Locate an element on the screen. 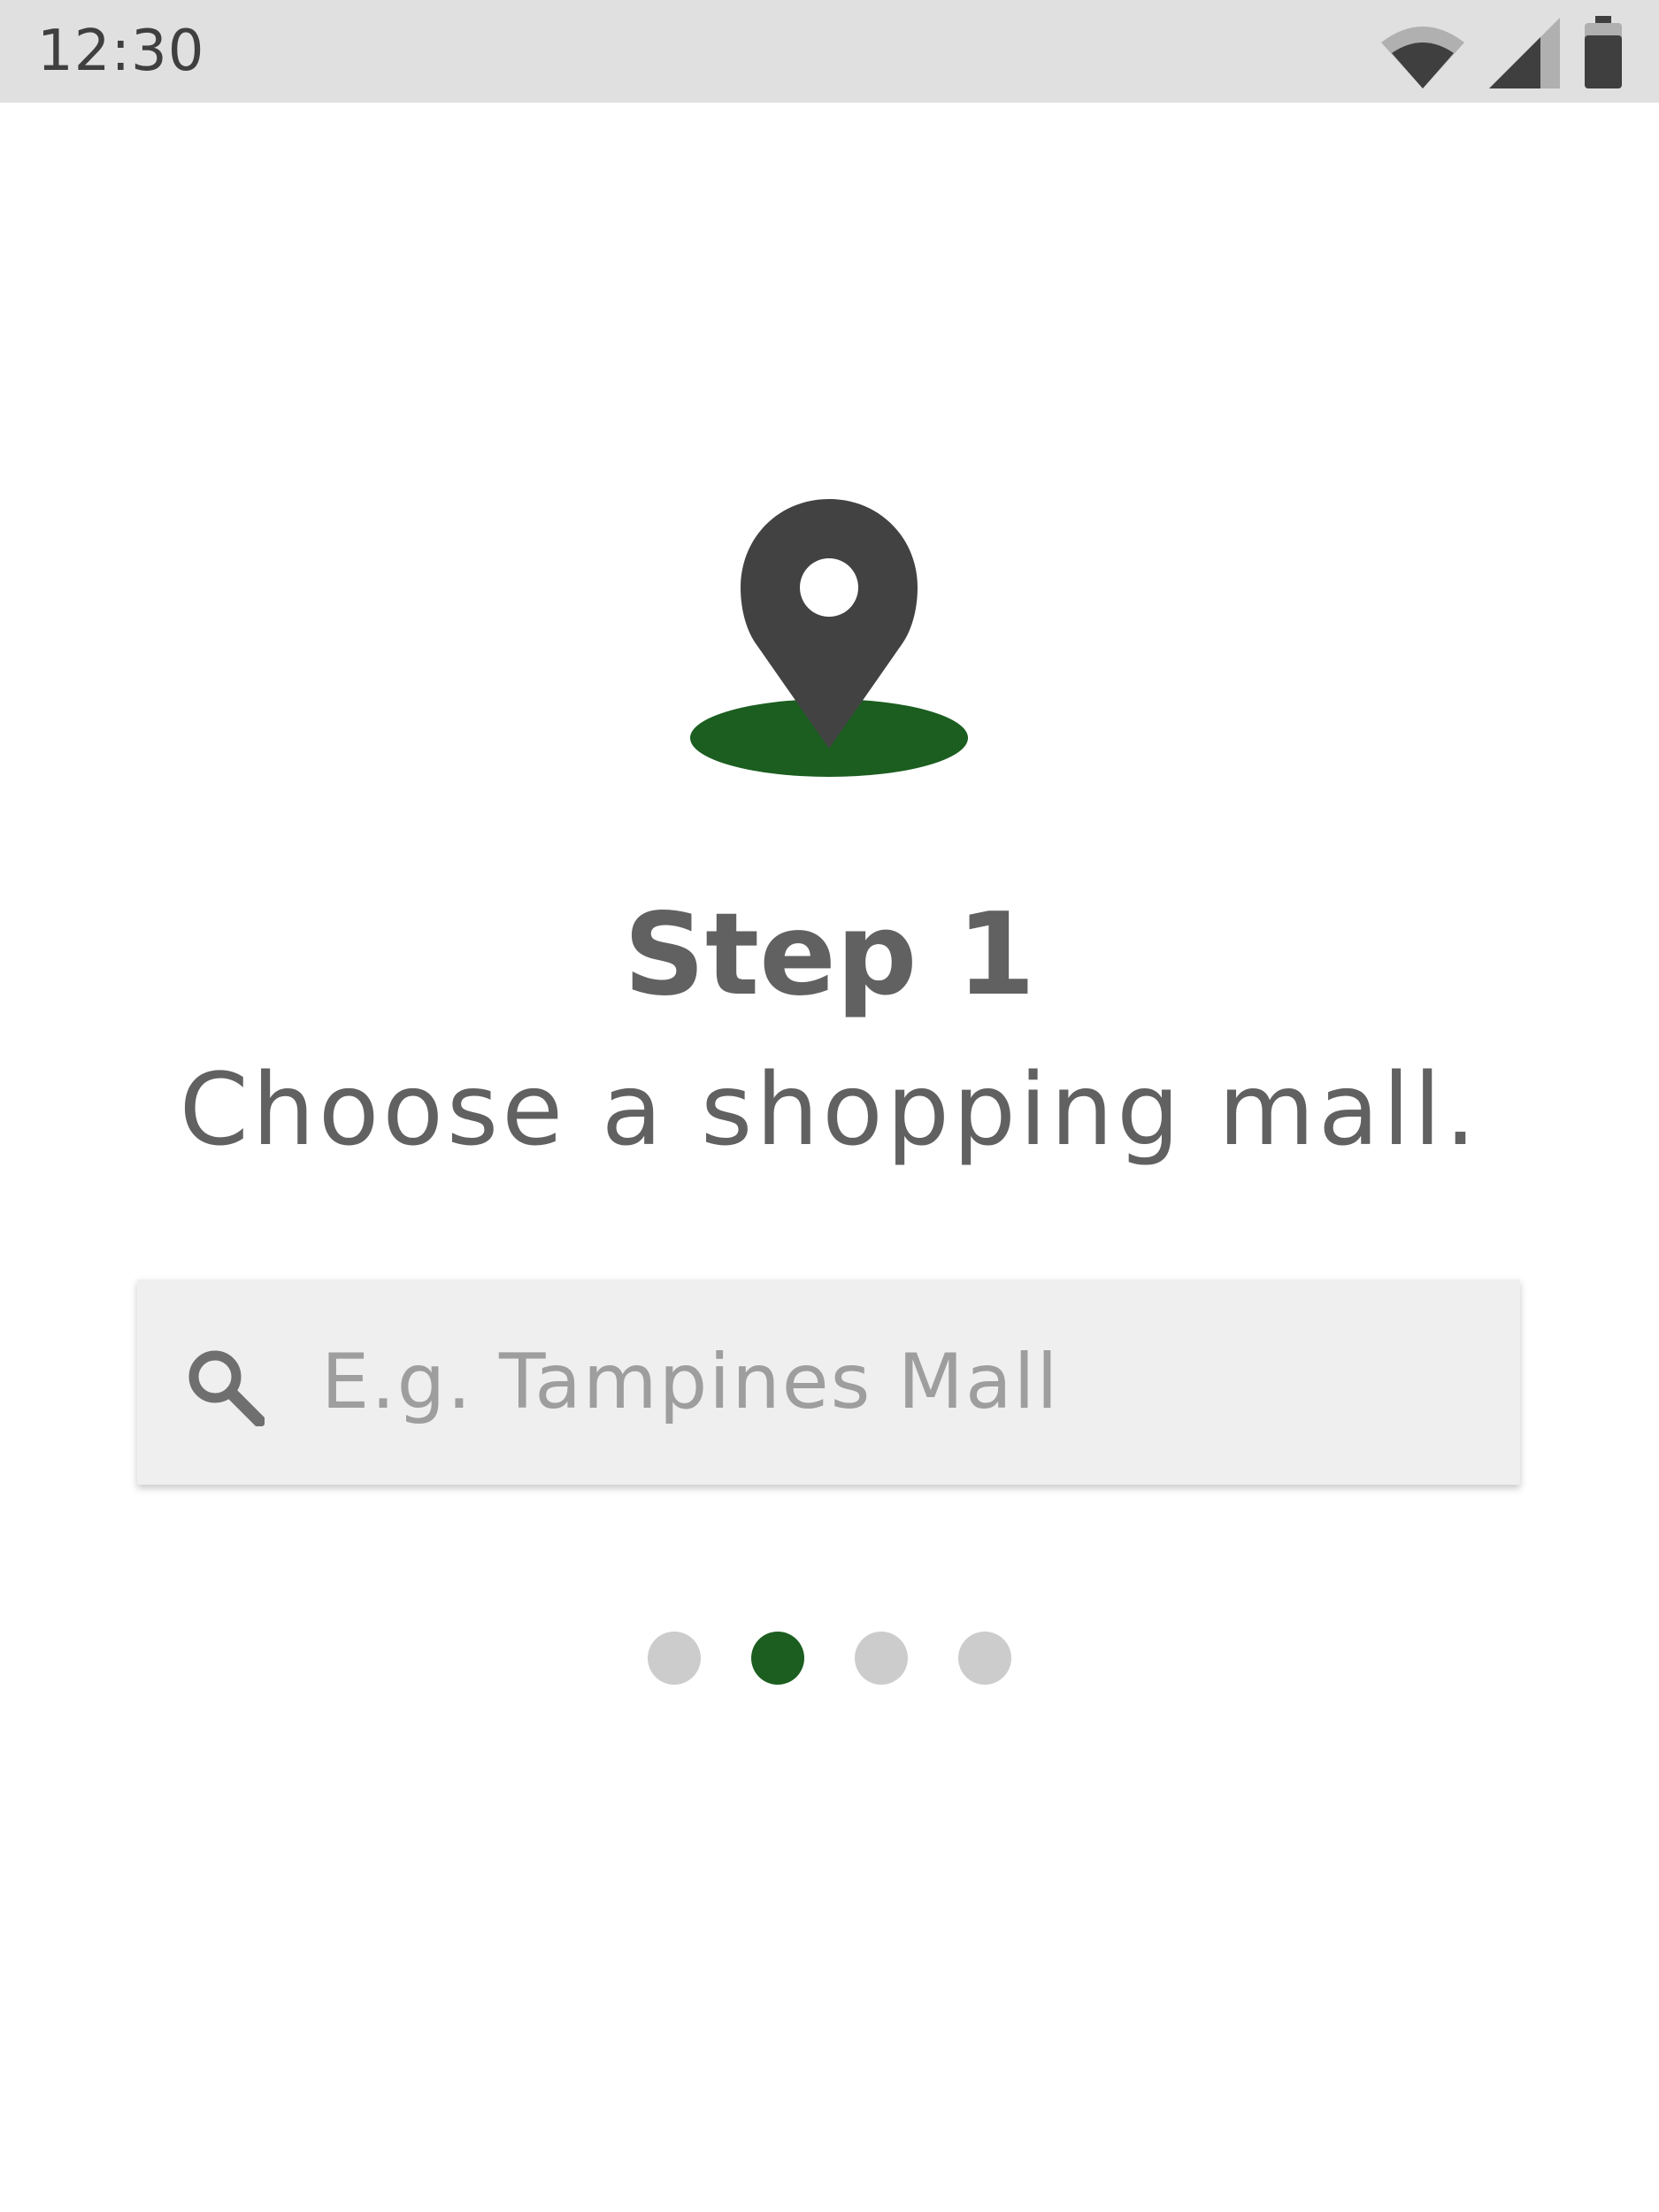  step-title: Step 1 is located at coordinates (830, 955).